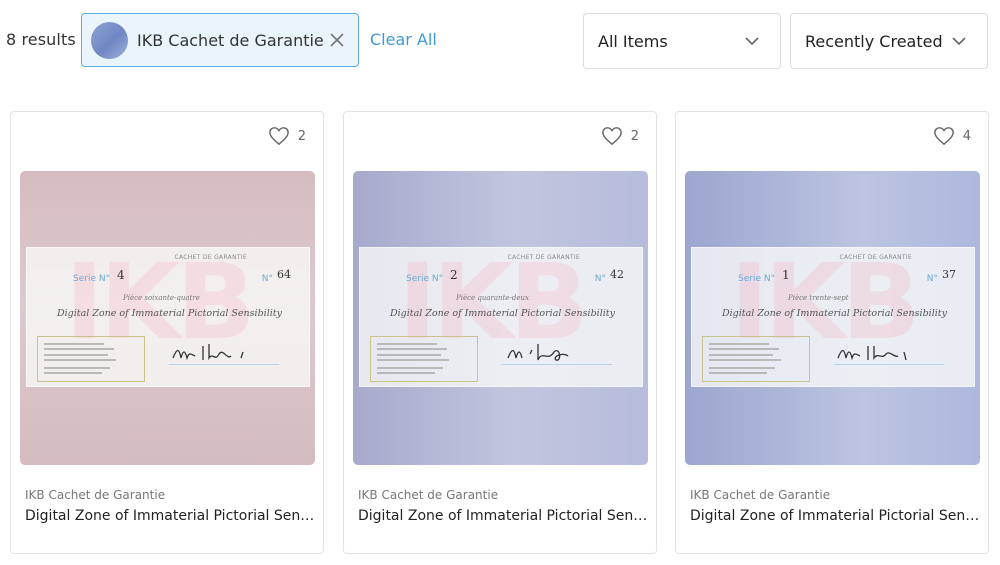 The height and width of the screenshot is (565, 1000). What do you see at coordinates (284, 274) in the screenshot?
I see `certificate-no-value: 64` at bounding box center [284, 274].